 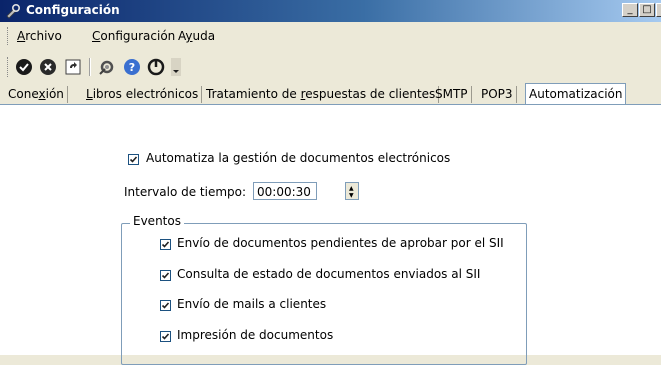 What do you see at coordinates (8, 36) in the screenshot?
I see `menu-grip` at bounding box center [8, 36].